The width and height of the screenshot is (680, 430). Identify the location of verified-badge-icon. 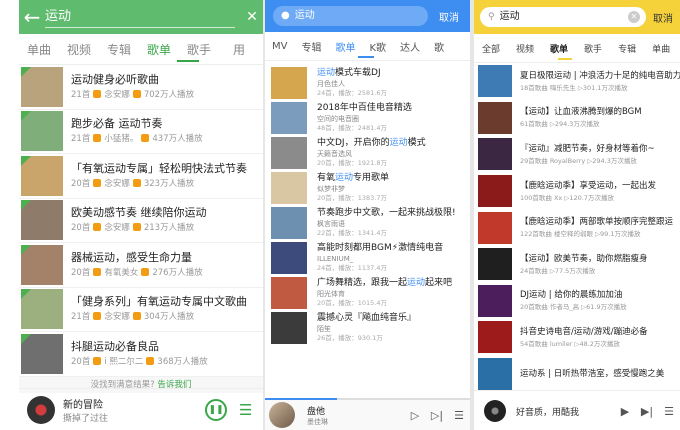
(150, 360).